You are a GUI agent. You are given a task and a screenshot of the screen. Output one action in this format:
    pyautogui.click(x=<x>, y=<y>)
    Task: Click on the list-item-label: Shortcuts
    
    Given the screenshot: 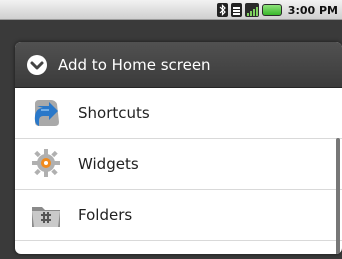 What is the action you would take?
    pyautogui.click(x=114, y=113)
    